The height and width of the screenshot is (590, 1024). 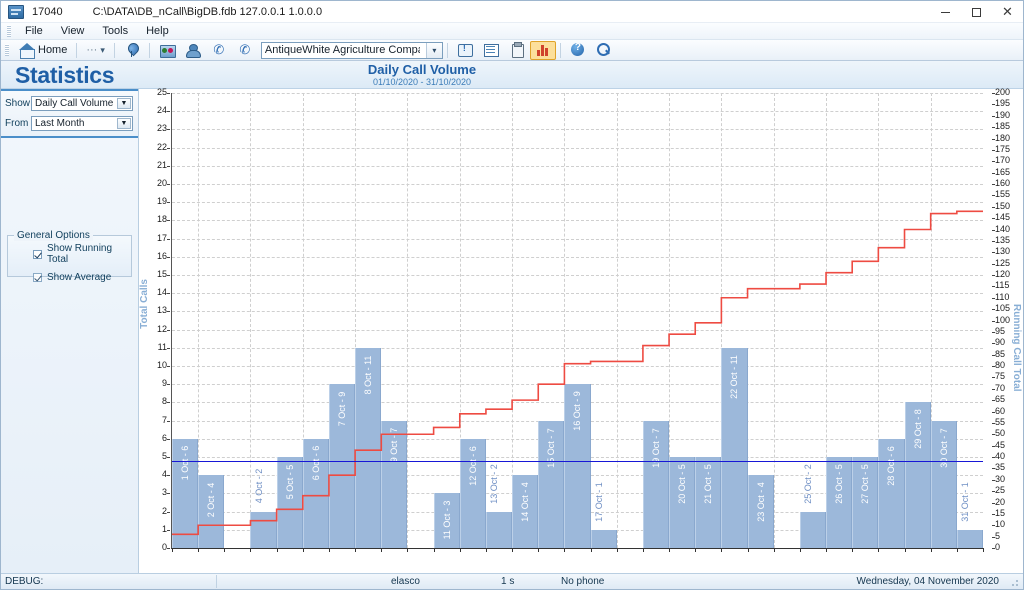 I want to click on window-controls: ✕, so click(x=976, y=12).